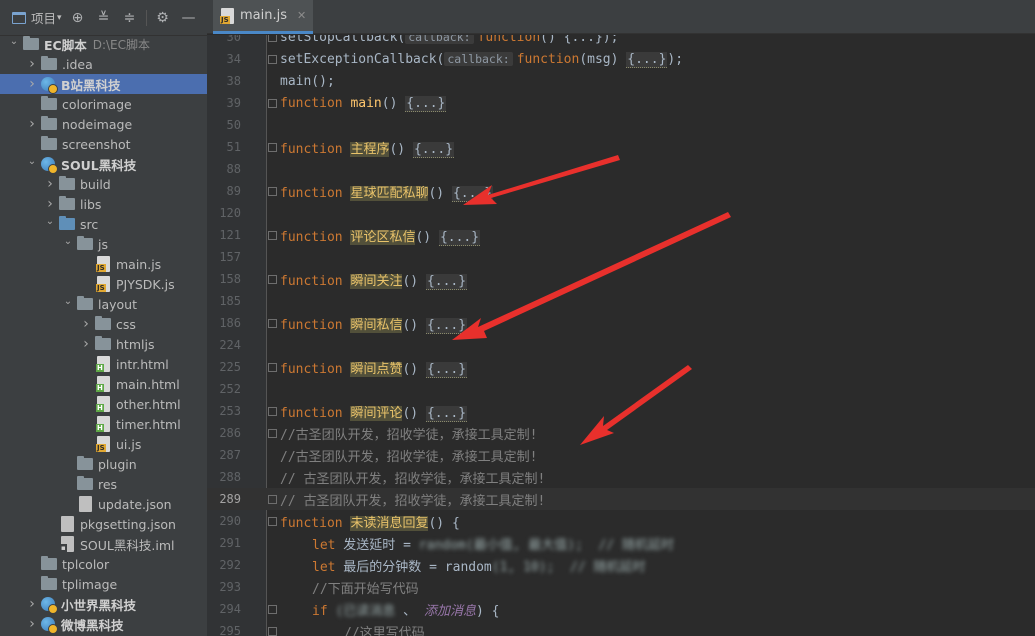 The width and height of the screenshot is (1035, 636). What do you see at coordinates (103, 124) in the screenshot?
I see `tree-item: › nodeimage` at bounding box center [103, 124].